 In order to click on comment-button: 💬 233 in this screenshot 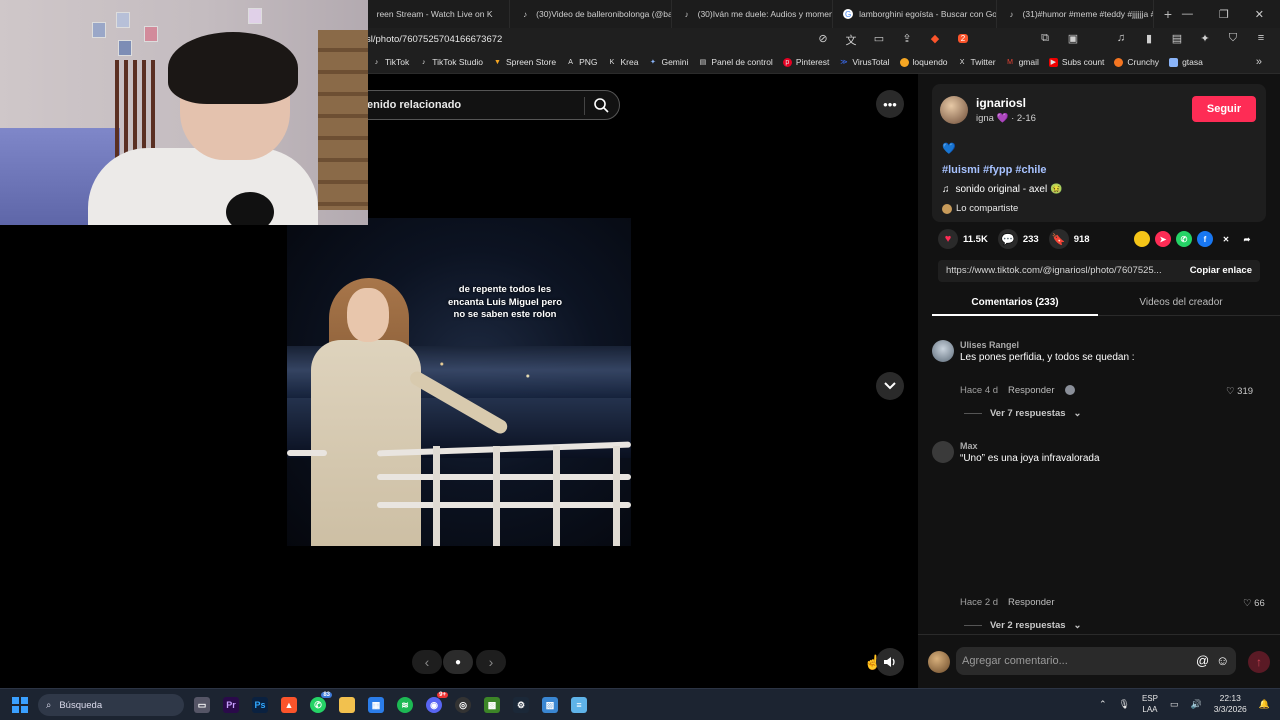, I will do `click(1018, 239)`.